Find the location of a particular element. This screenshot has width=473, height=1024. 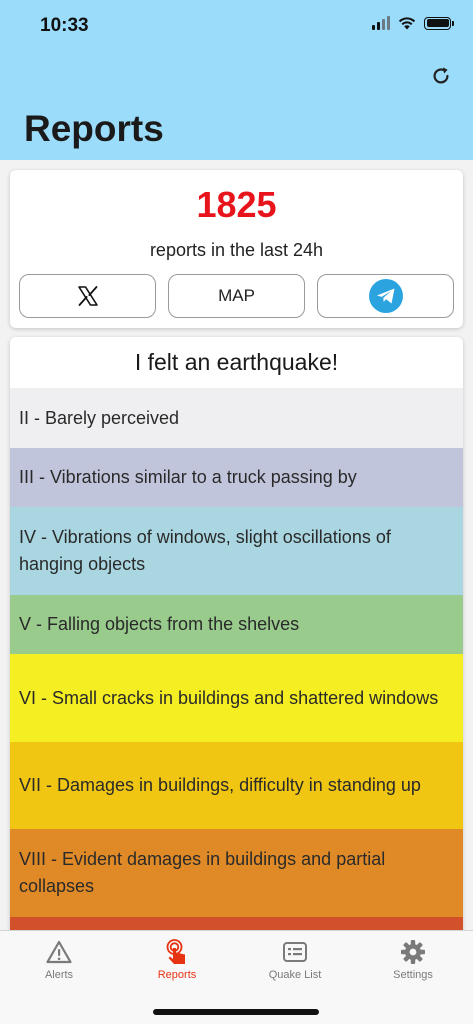

x-logo-icon is located at coordinates (87, 296).